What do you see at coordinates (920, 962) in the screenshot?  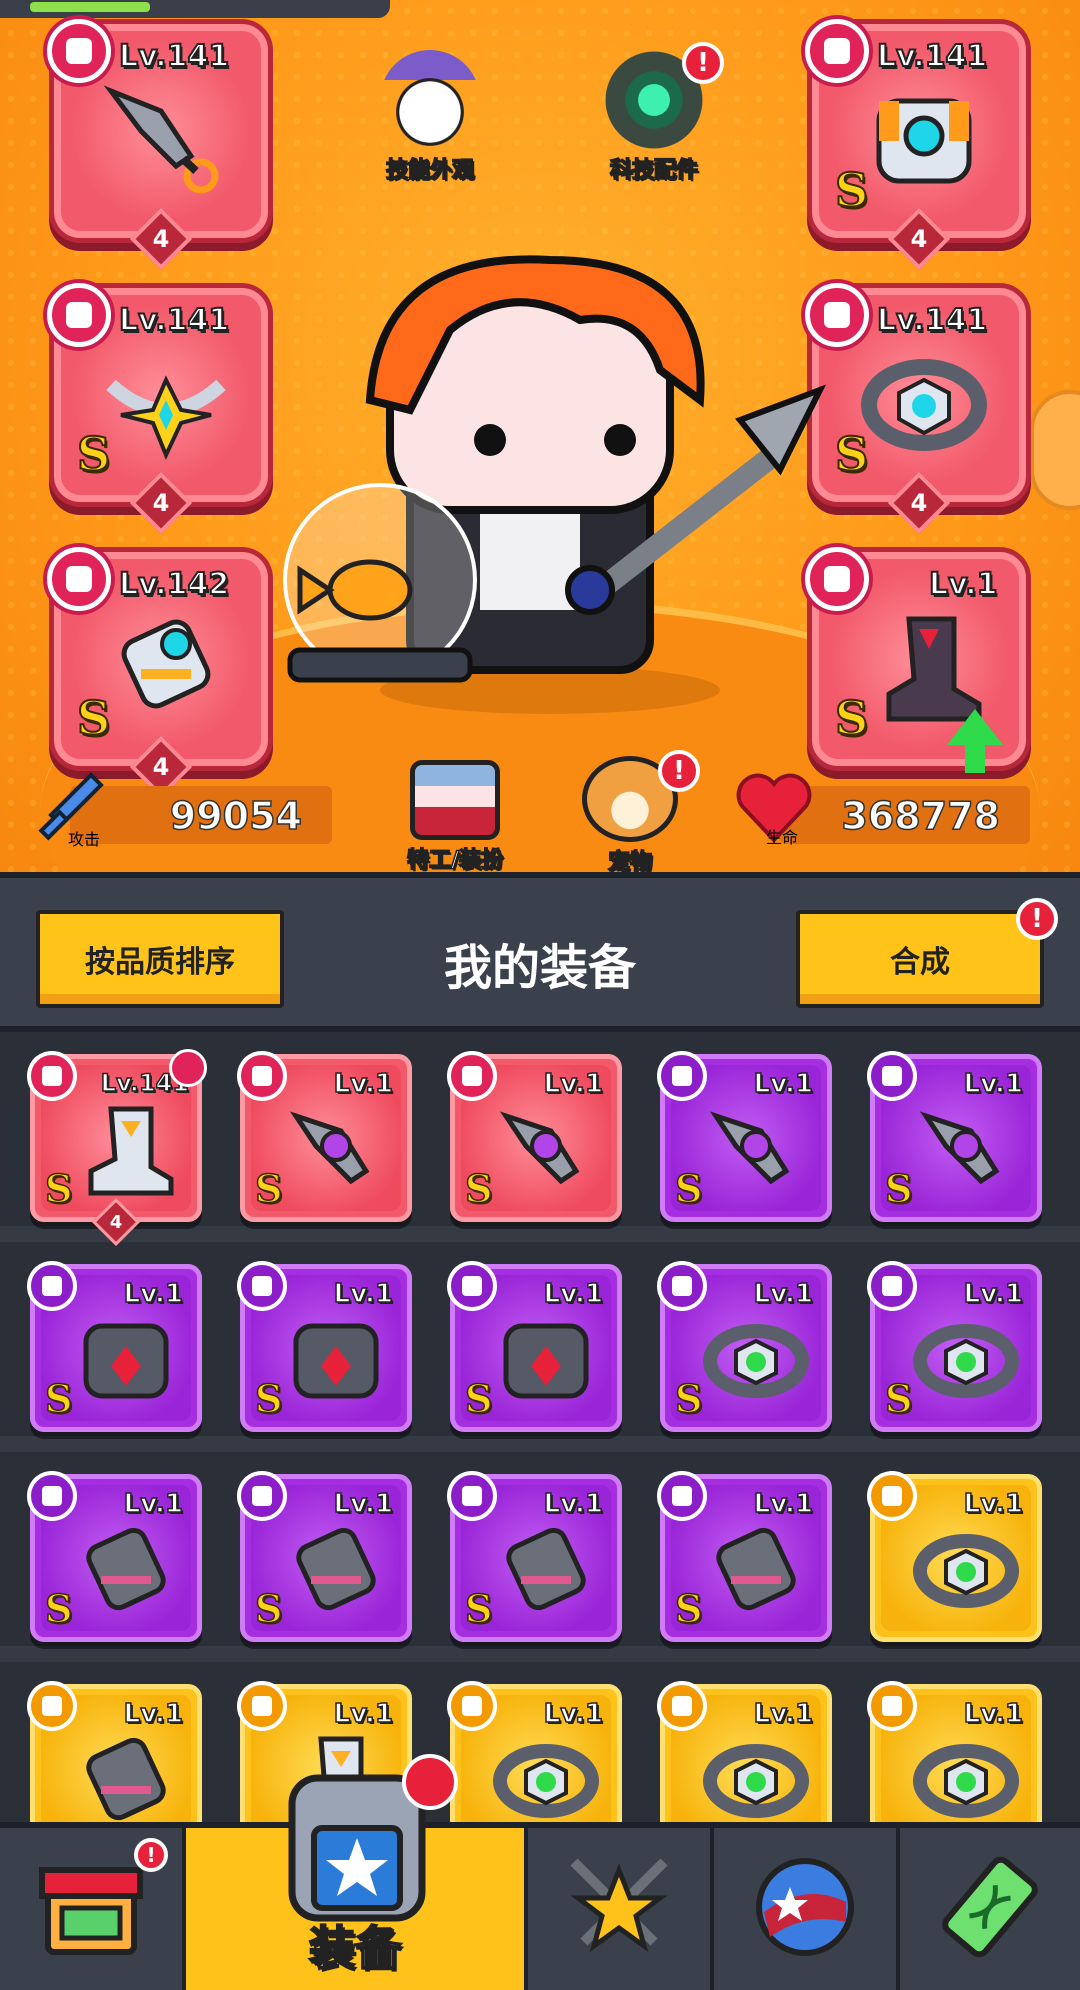 I see `merge-label: 合成` at bounding box center [920, 962].